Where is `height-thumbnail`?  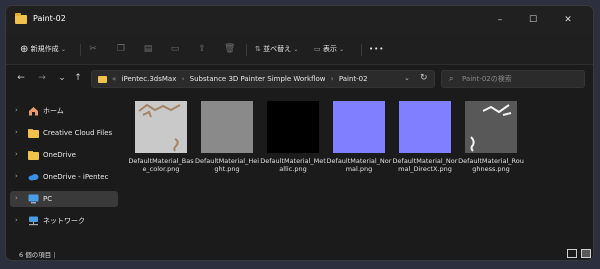 height-thumbnail is located at coordinates (227, 127).